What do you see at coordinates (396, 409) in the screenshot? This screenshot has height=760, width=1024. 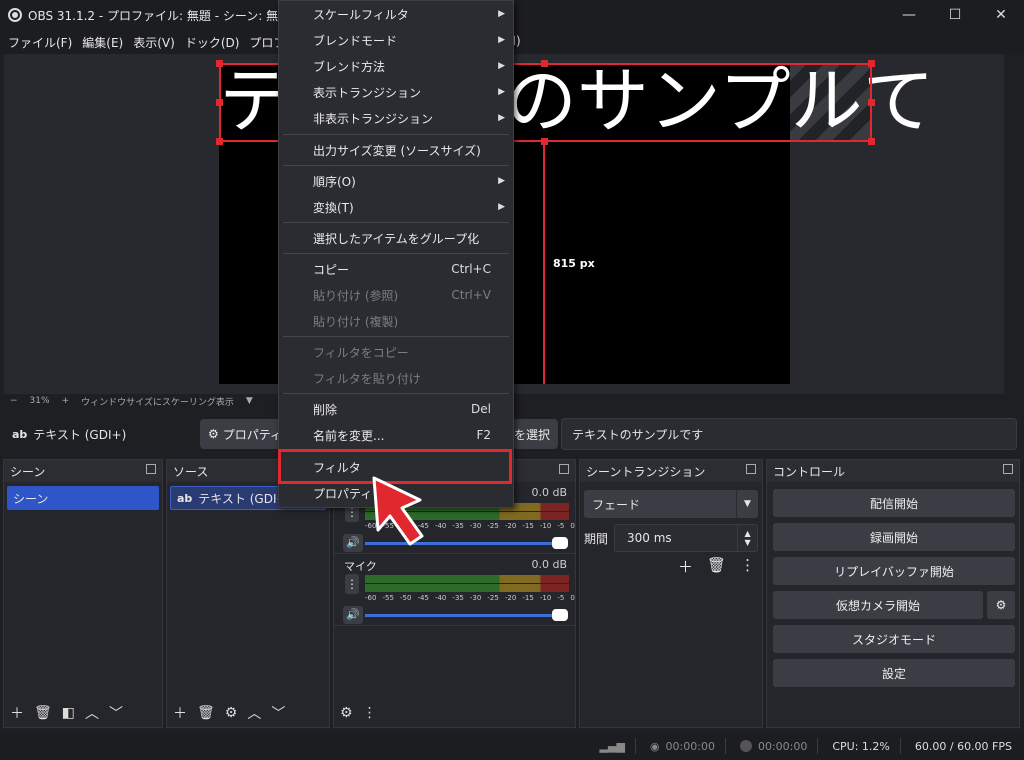 I see `menu-item-delete: 削除 Del` at bounding box center [396, 409].